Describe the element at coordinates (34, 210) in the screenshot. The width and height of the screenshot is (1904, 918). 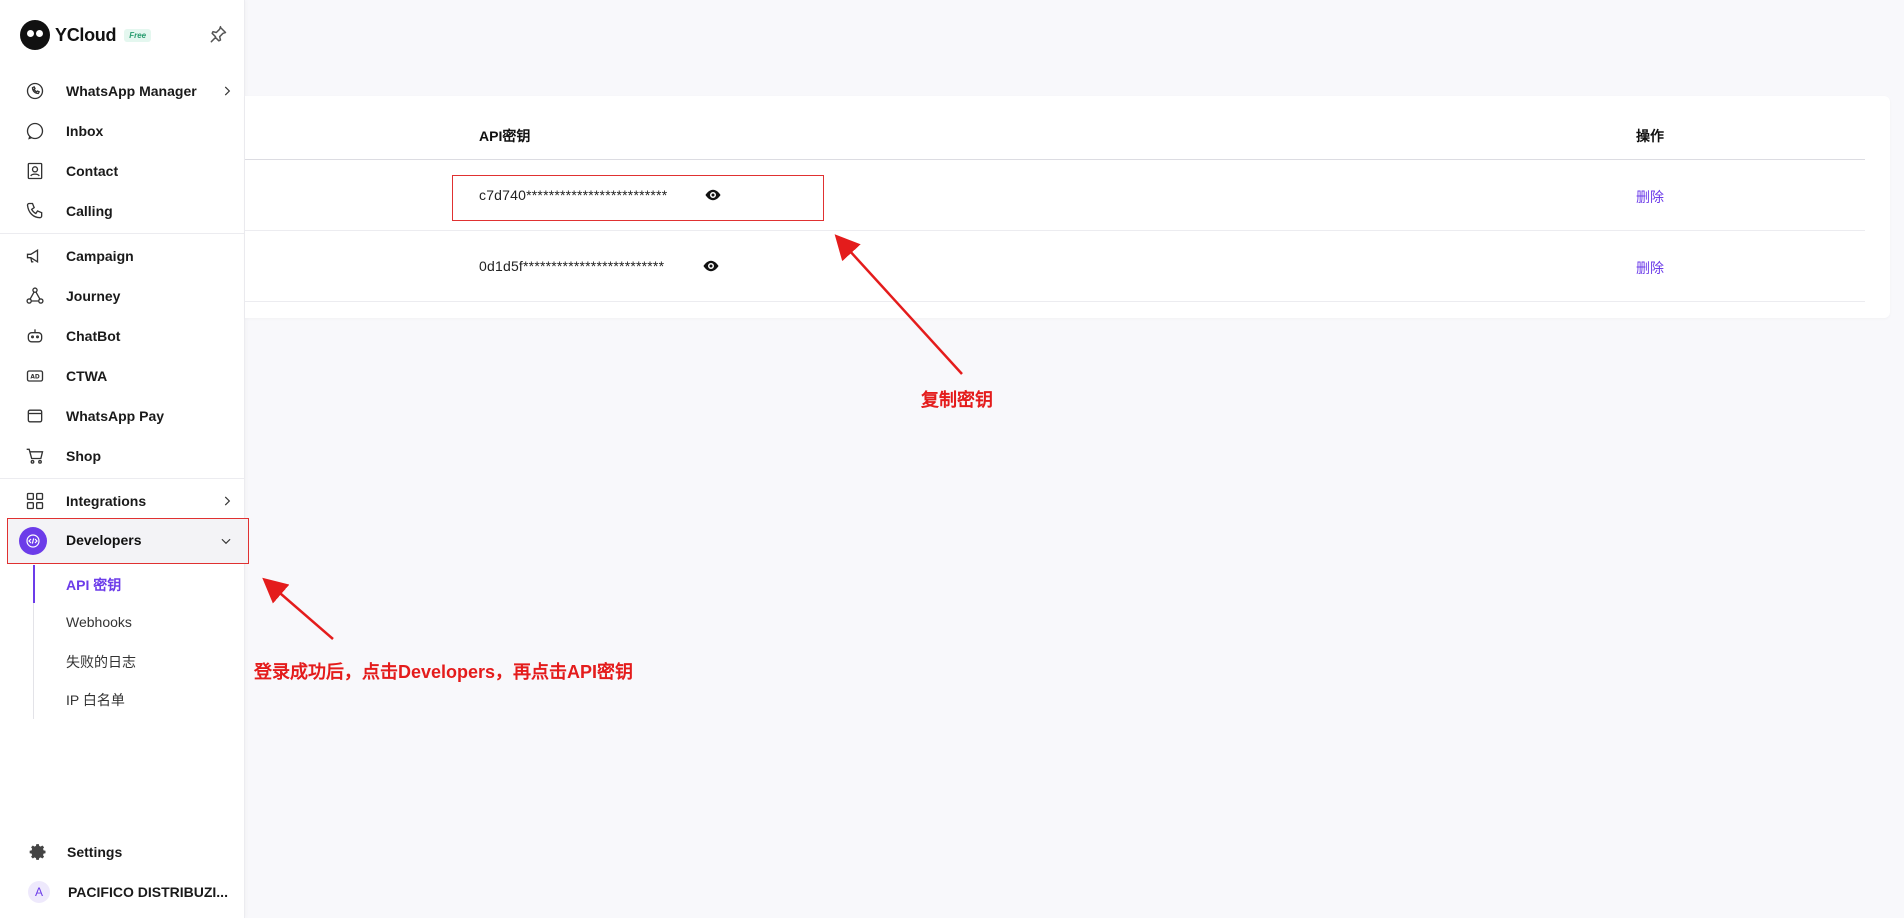
I see `phone-icon` at that location.